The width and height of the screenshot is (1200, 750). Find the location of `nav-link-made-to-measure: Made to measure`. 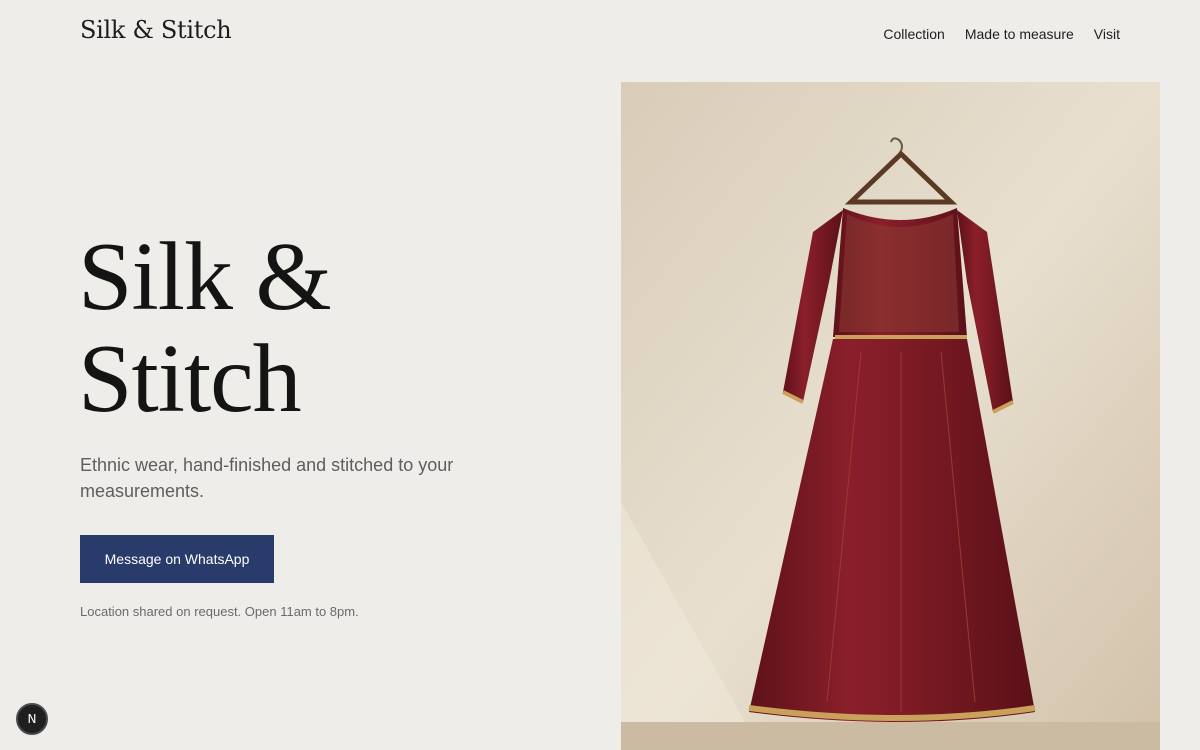

nav-link-made-to-measure: Made to measure is located at coordinates (1019, 34).